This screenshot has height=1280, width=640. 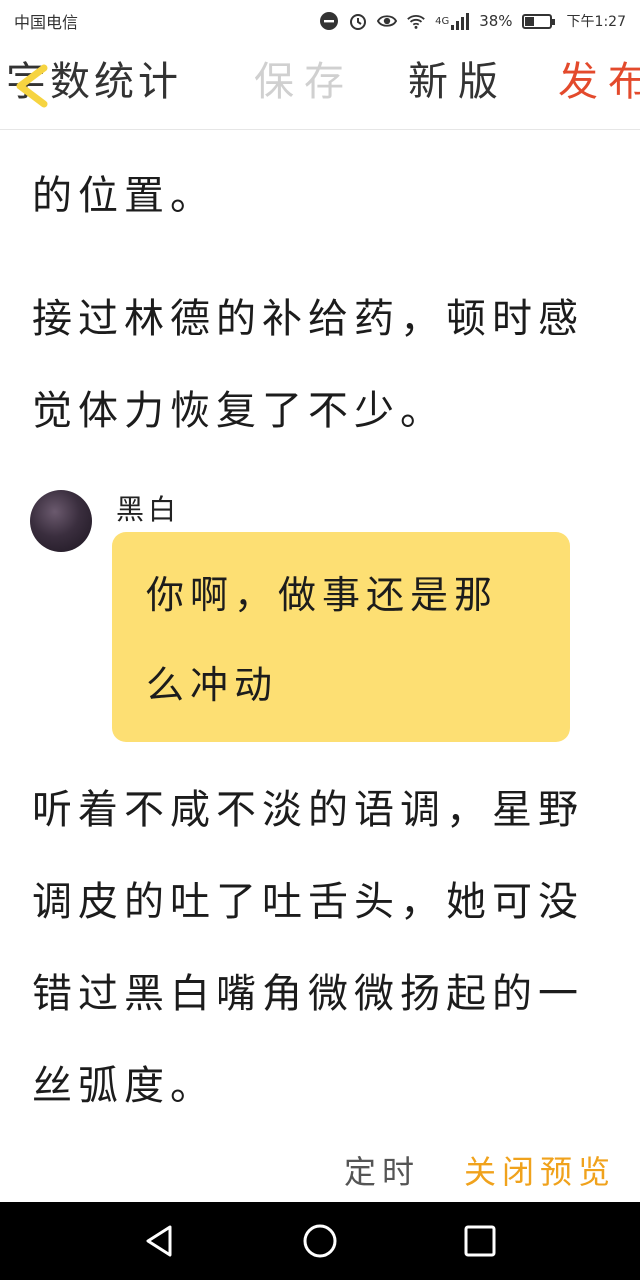 What do you see at coordinates (472, 21) in the screenshot?
I see `status-icons: 4G 38% 下午1:27` at bounding box center [472, 21].